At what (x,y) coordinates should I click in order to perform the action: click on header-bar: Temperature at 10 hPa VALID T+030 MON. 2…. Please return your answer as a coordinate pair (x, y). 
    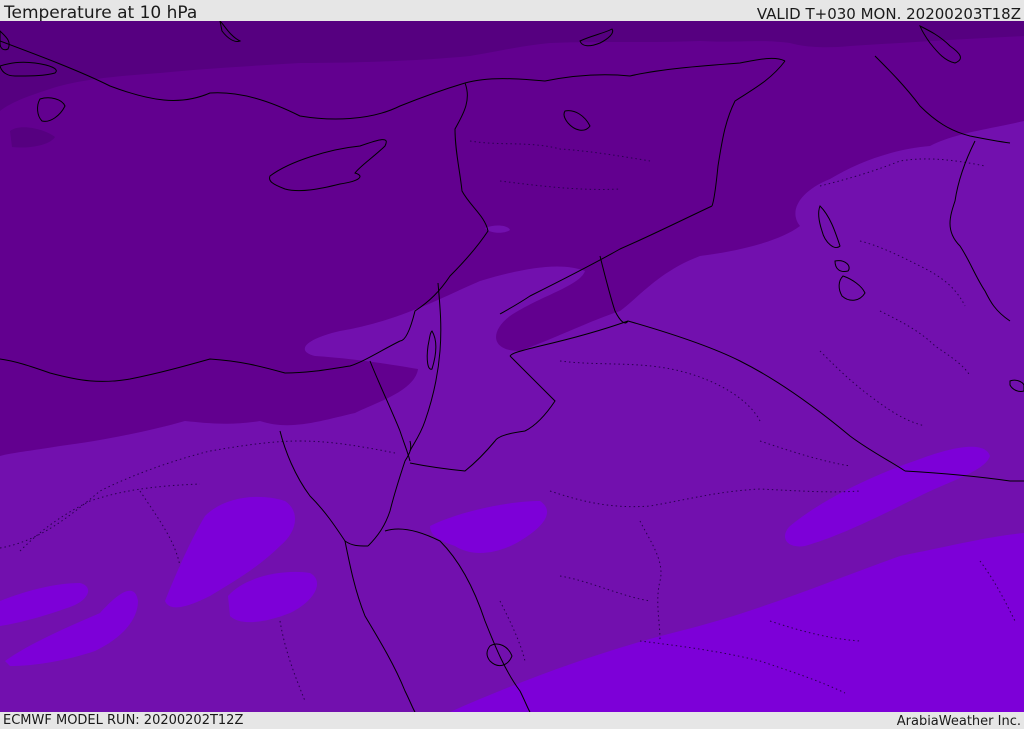
    Looking at the image, I should click on (512, 11).